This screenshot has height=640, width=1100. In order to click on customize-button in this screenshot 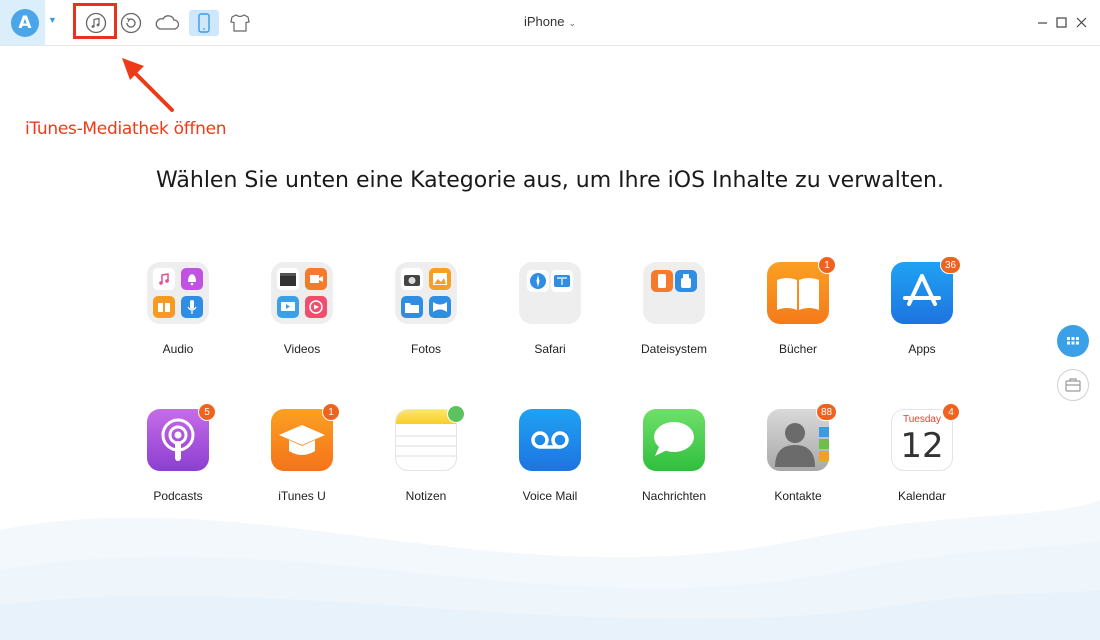, I will do `click(240, 23)`.